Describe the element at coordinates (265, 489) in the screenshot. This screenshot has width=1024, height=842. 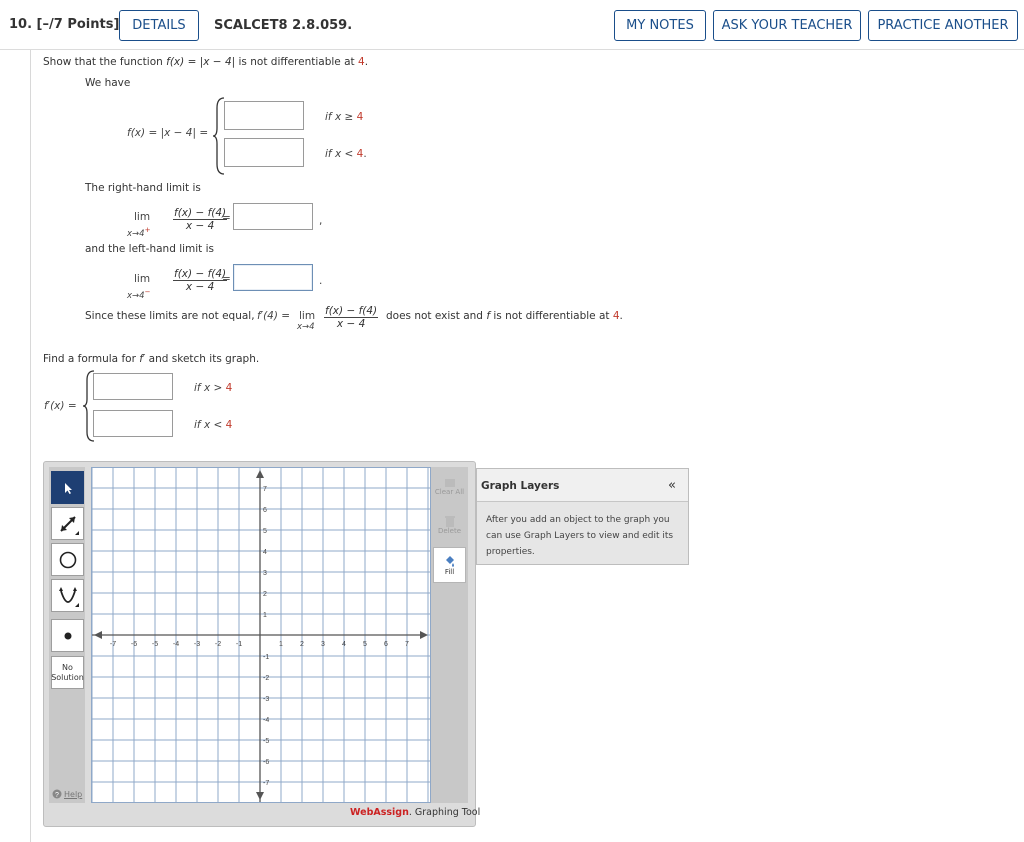
I see `y-tick-label: 7` at that location.